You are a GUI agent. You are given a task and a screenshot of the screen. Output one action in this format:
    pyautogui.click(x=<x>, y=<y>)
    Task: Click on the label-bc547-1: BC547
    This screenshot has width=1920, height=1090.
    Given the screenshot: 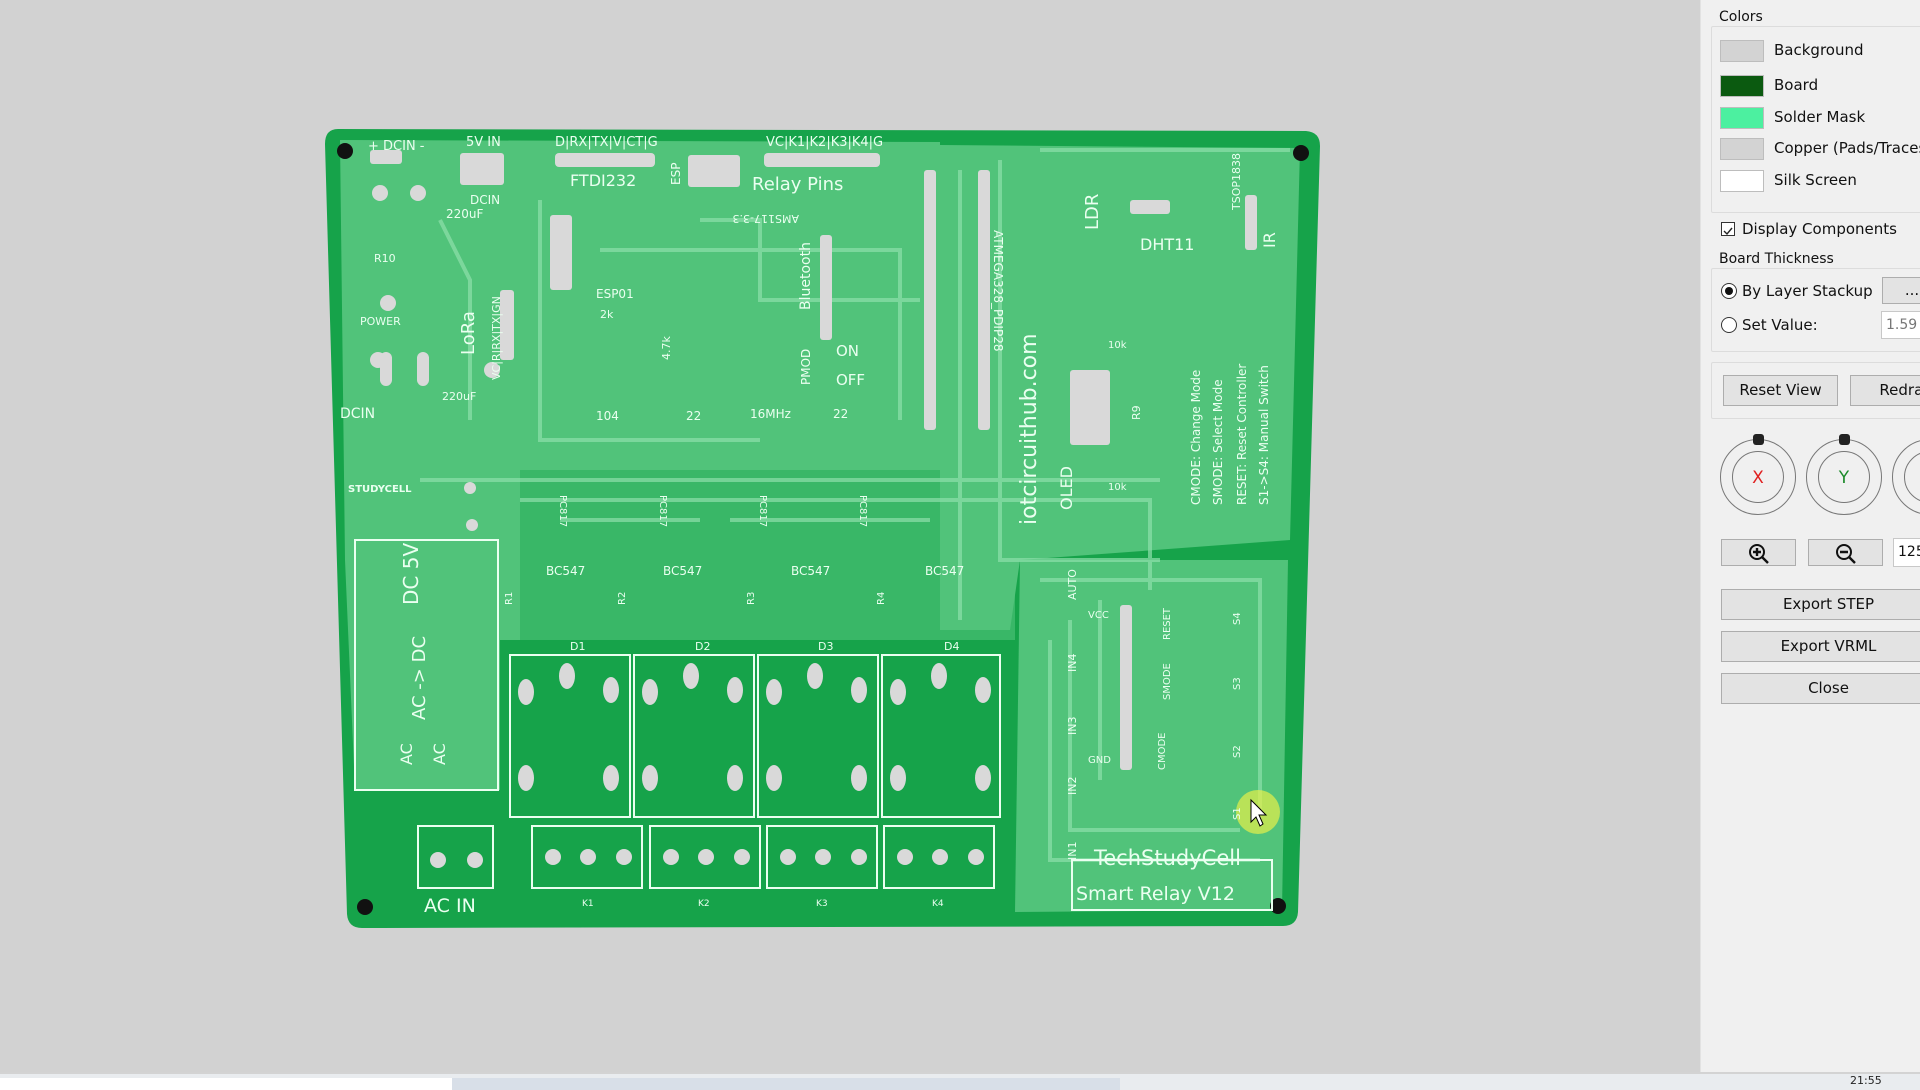 What is the action you would take?
    pyautogui.click(x=565, y=571)
    